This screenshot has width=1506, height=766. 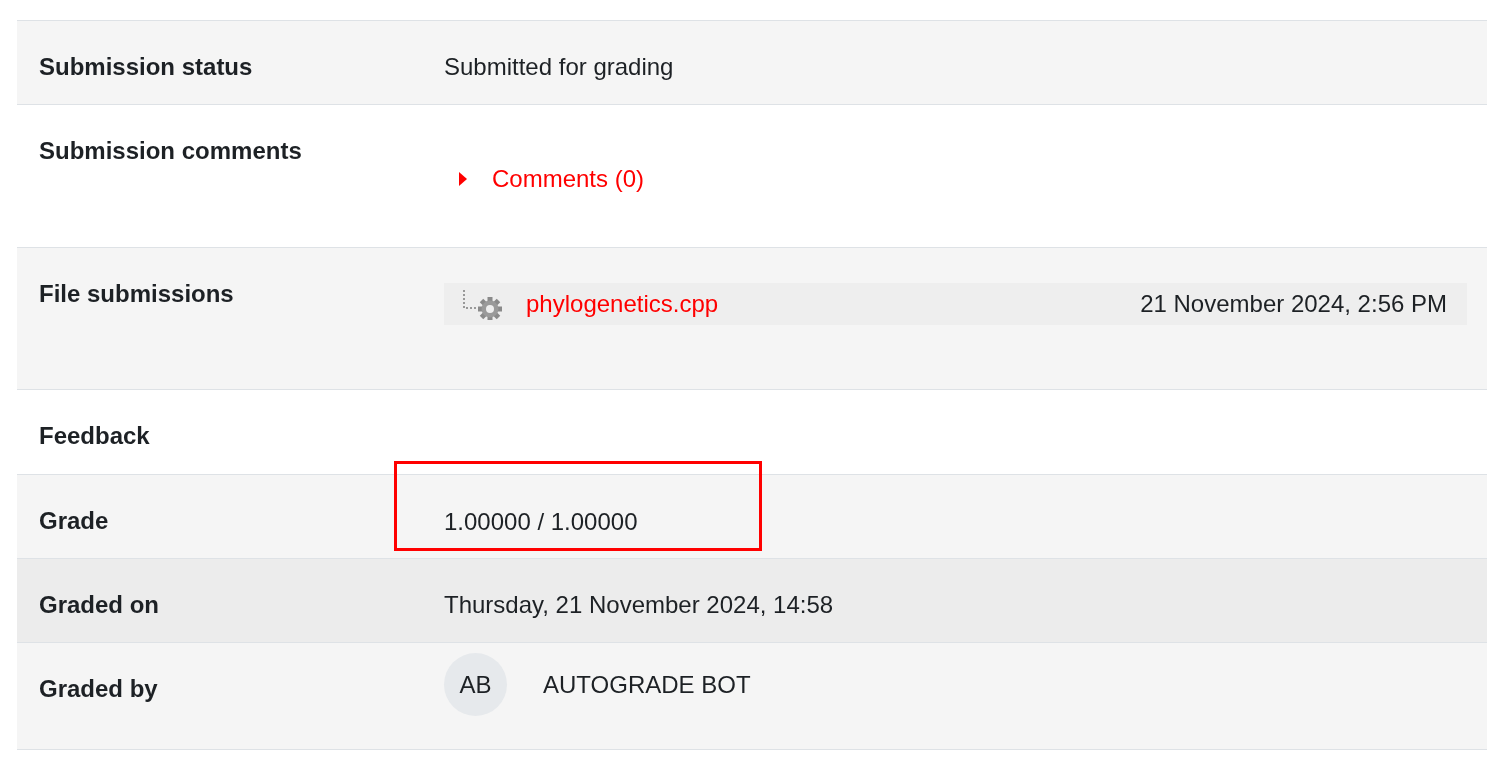 I want to click on field-value: Thursday, 21 November 2024, 14:58, so click(x=639, y=604).